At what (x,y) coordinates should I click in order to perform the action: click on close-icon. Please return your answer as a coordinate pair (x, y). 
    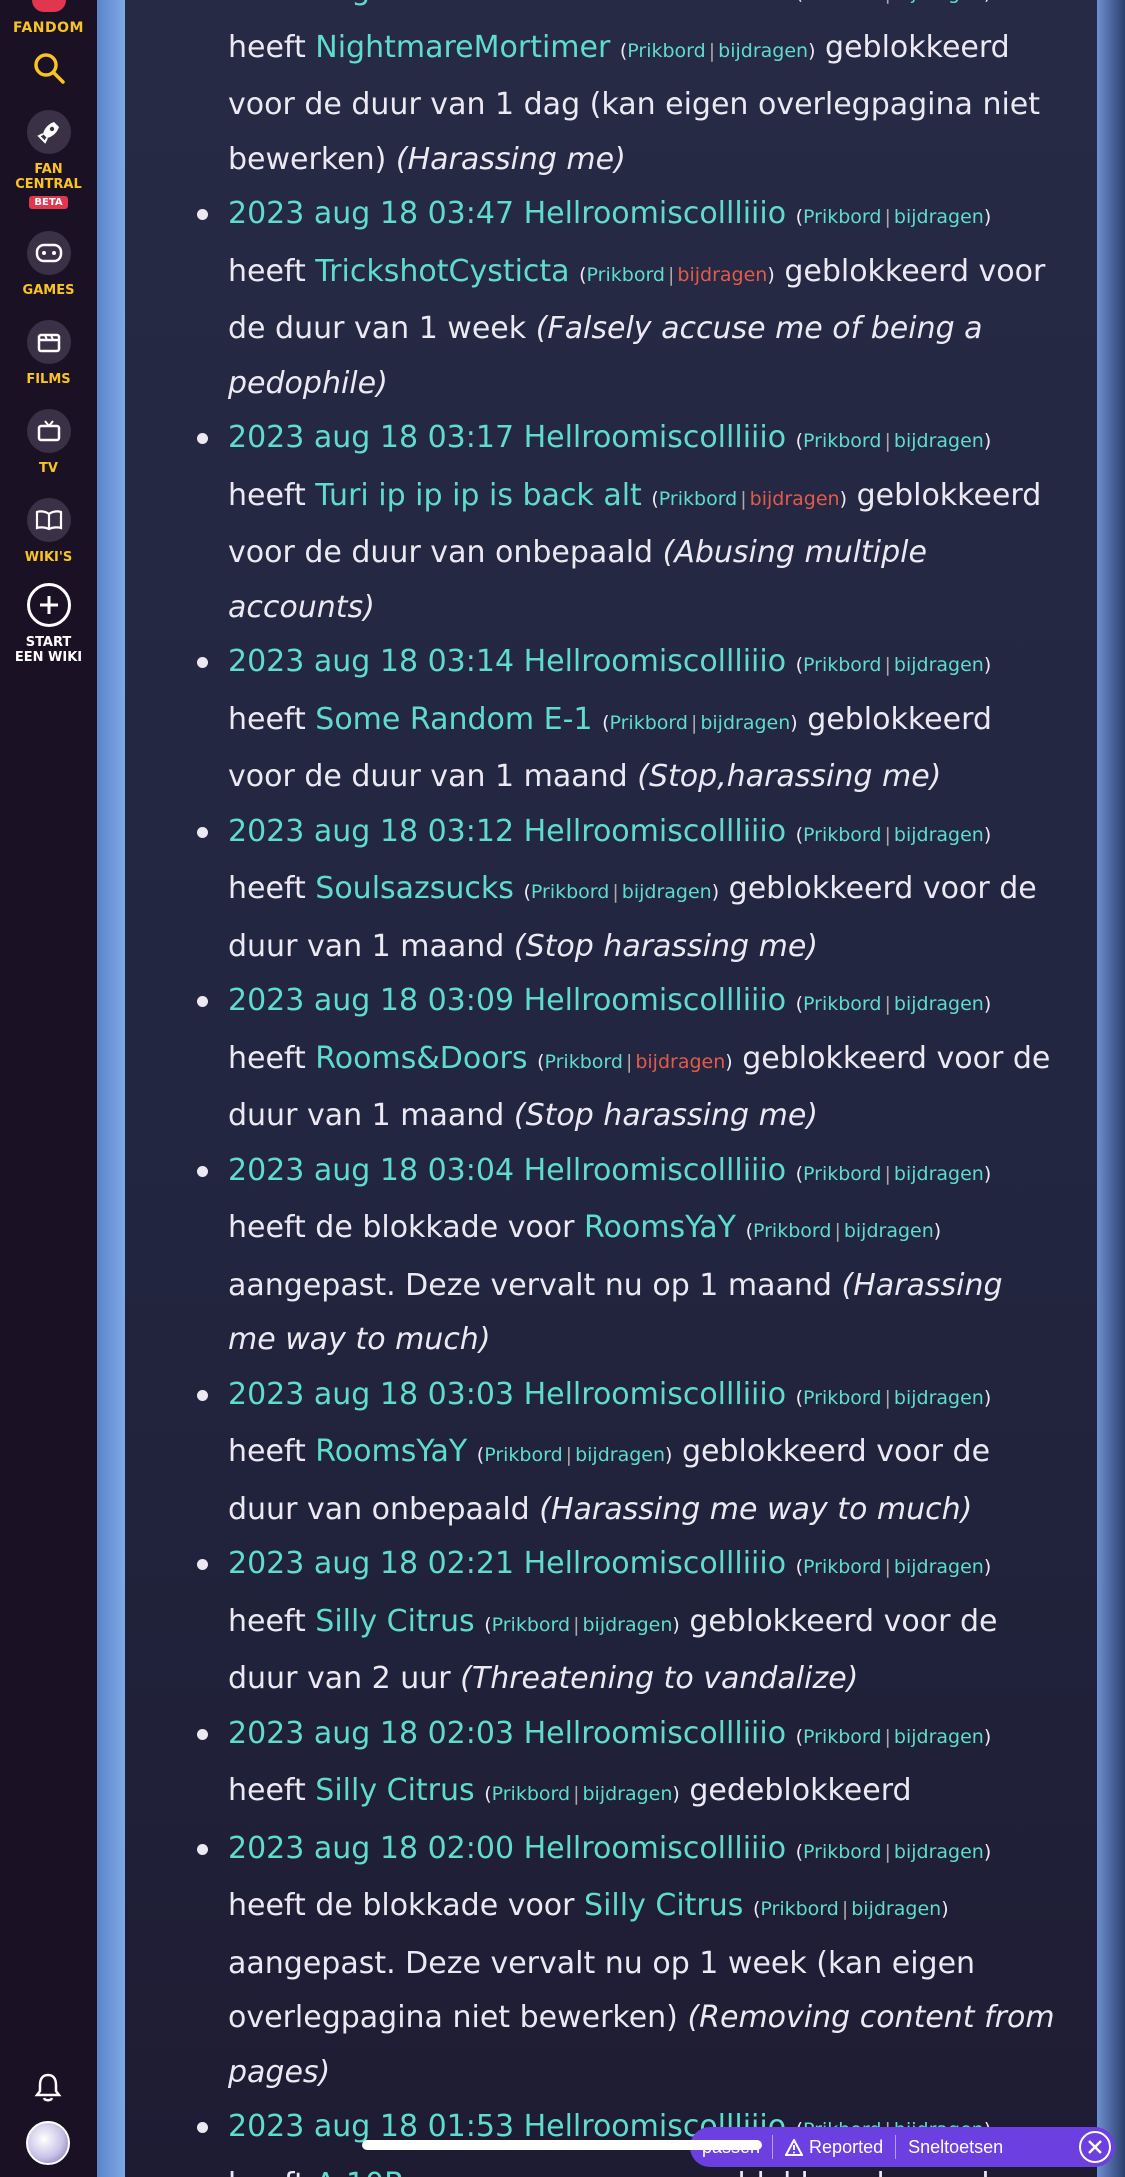
    Looking at the image, I should click on (1095, 2147).